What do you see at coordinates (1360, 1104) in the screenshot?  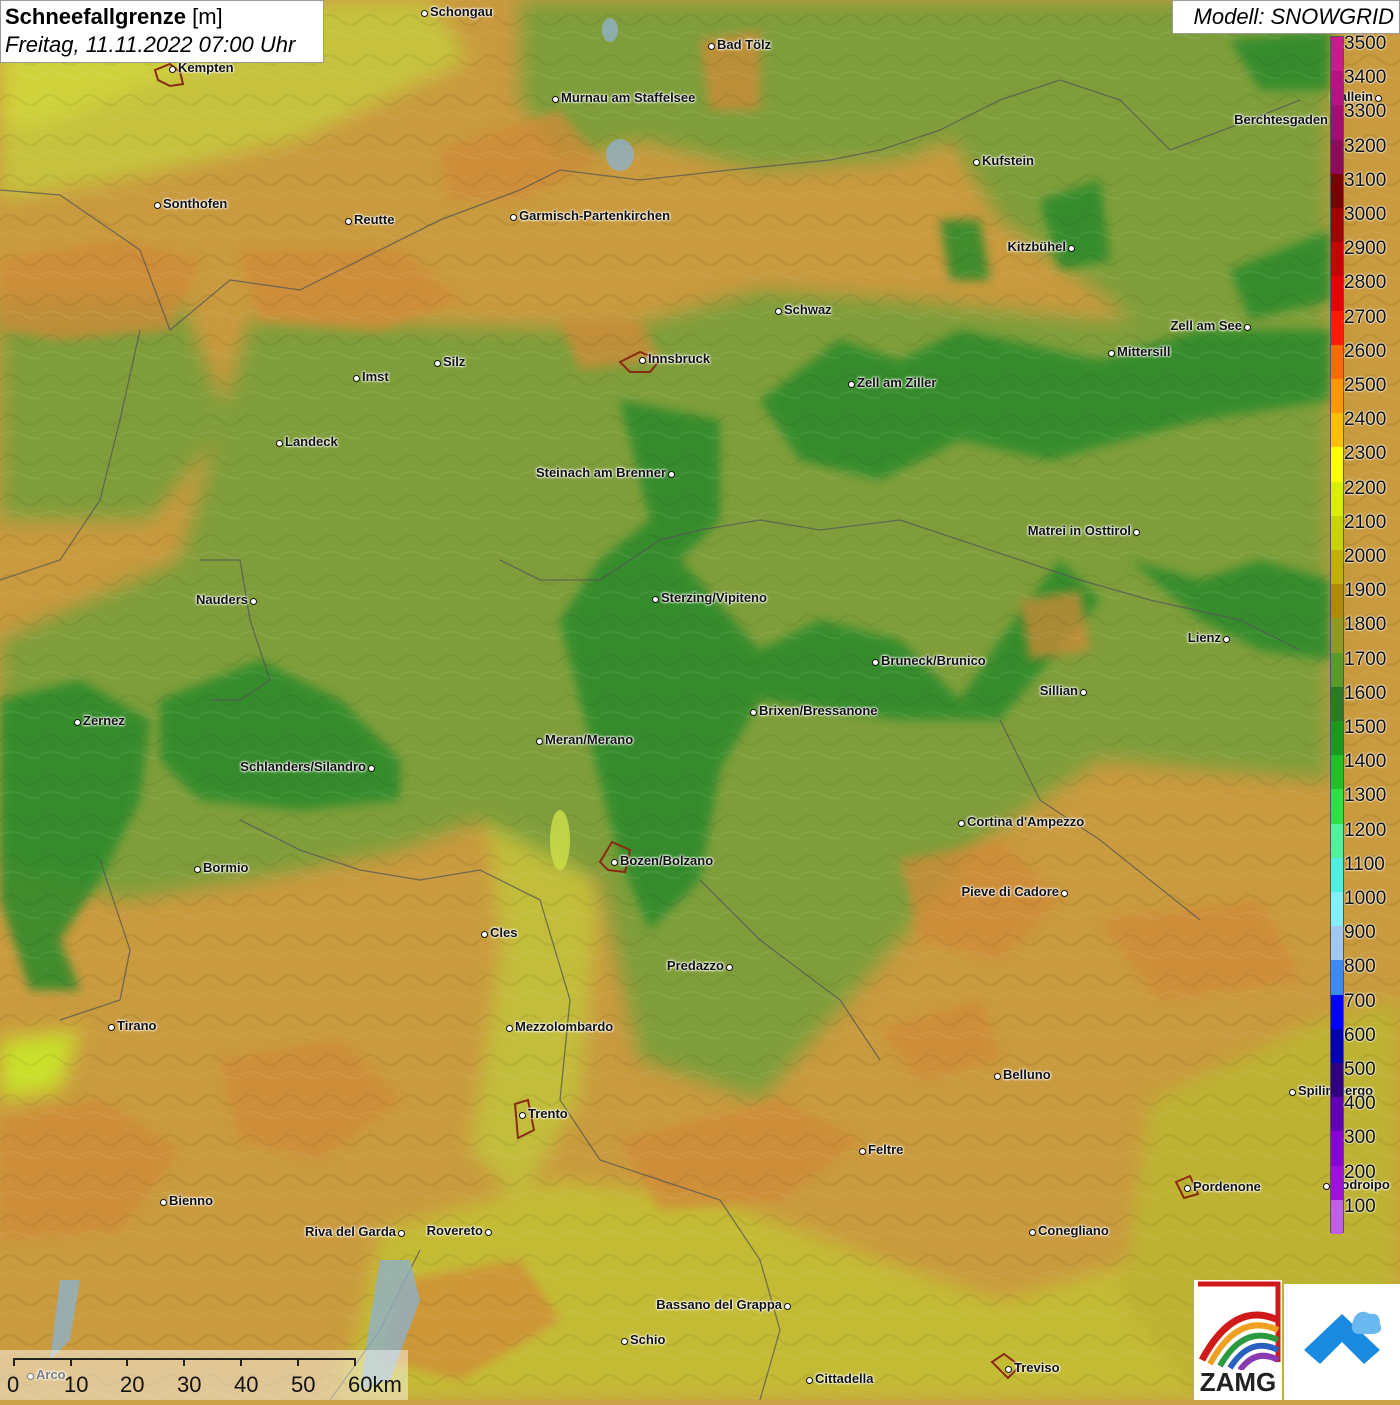 I see `legend-value-label: 400` at bounding box center [1360, 1104].